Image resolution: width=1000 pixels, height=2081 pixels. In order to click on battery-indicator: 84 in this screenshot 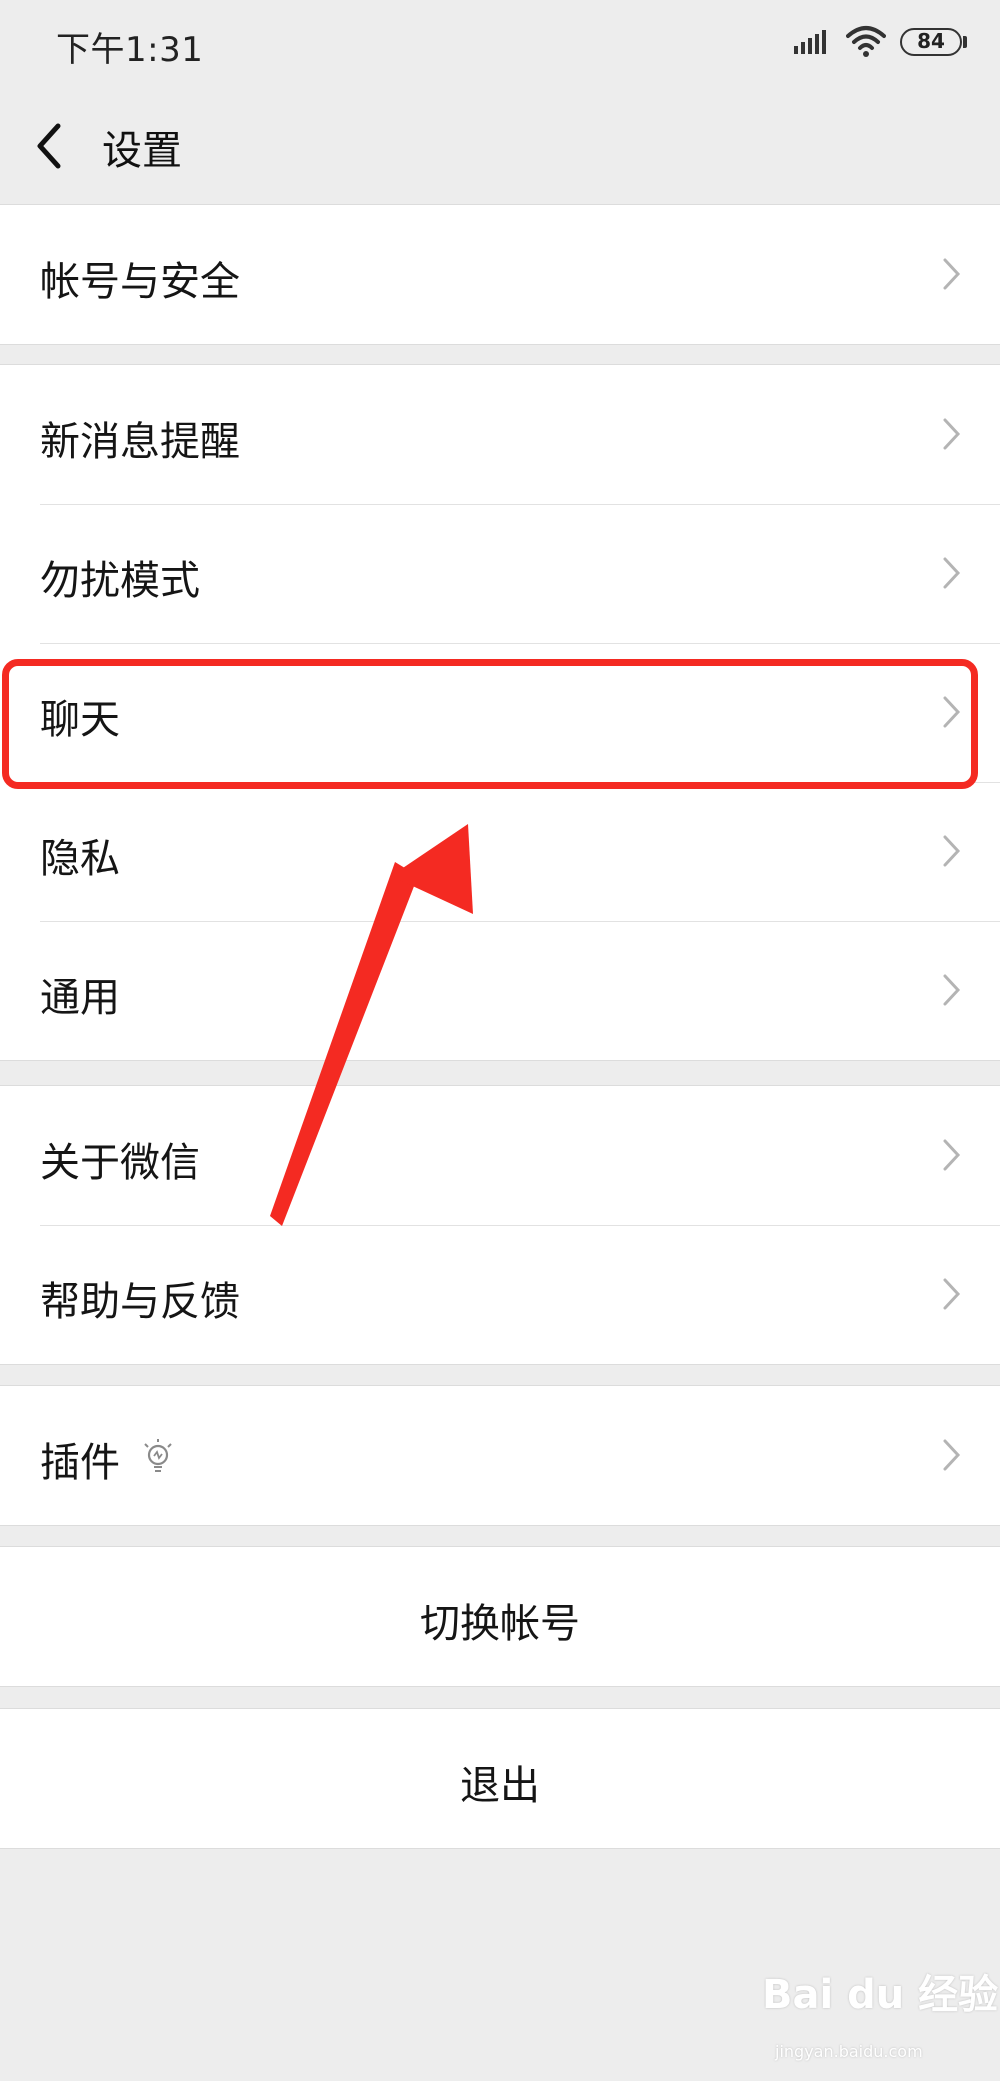, I will do `click(931, 42)`.